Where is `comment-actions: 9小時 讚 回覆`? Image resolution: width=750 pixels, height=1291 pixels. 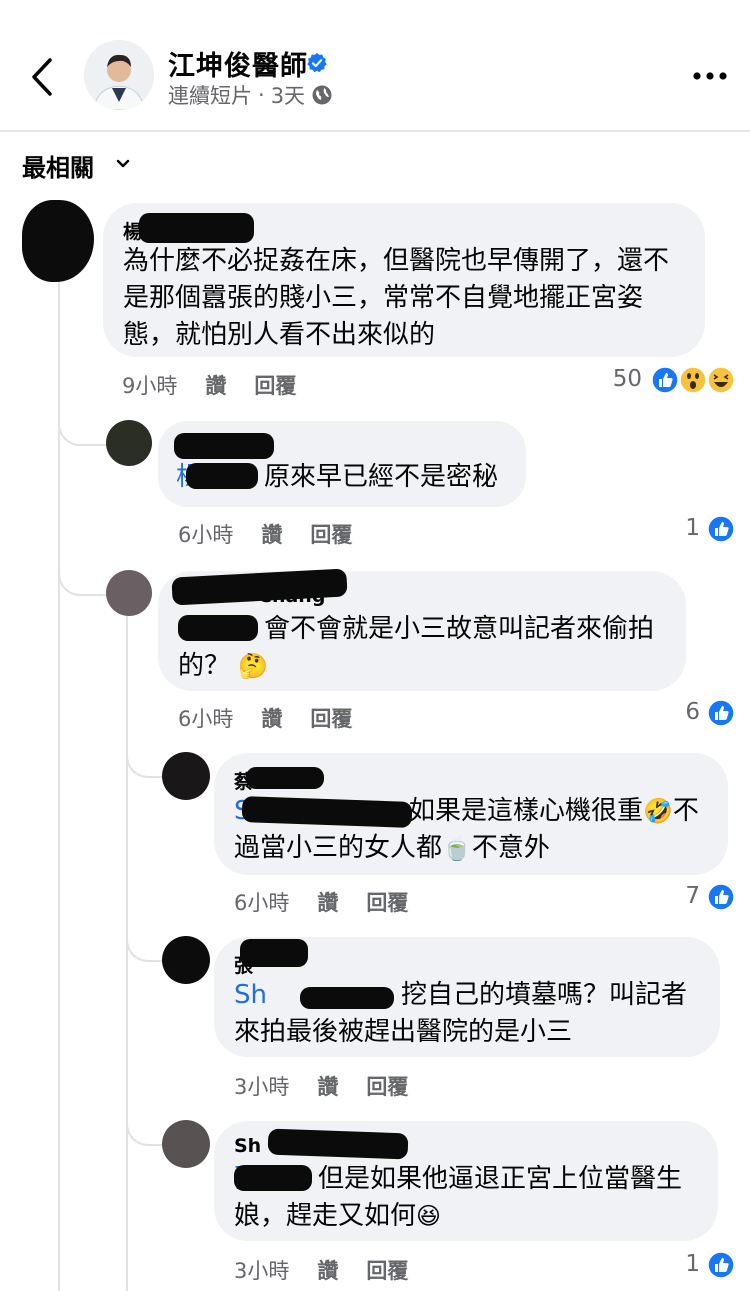 comment-actions: 9小時 讚 回覆 is located at coordinates (209, 385).